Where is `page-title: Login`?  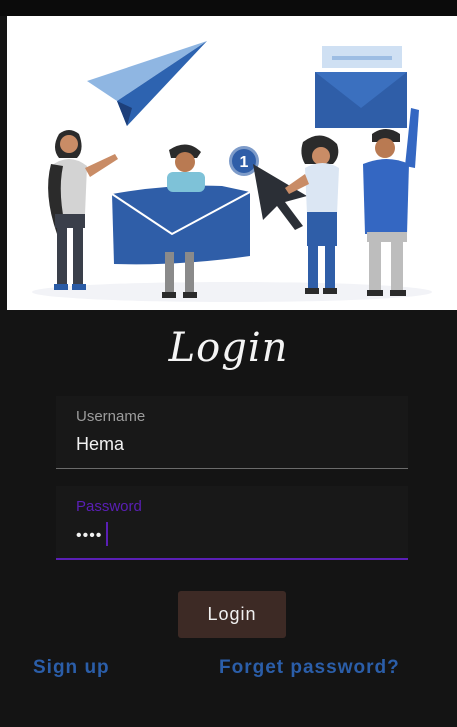
page-title: Login is located at coordinates (228, 348).